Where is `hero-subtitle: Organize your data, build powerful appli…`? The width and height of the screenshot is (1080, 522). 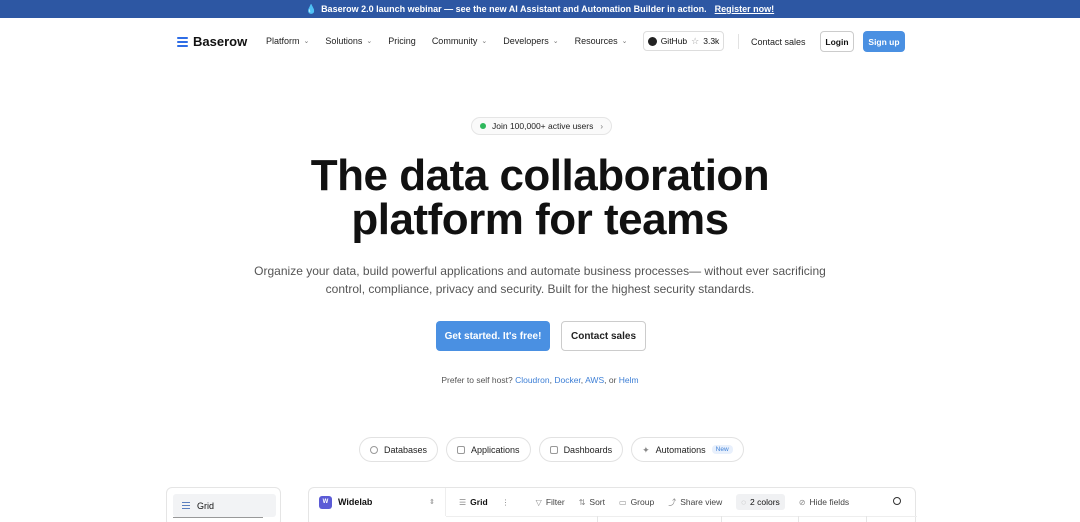 hero-subtitle: Organize your data, build powerful appli… is located at coordinates (540, 280).